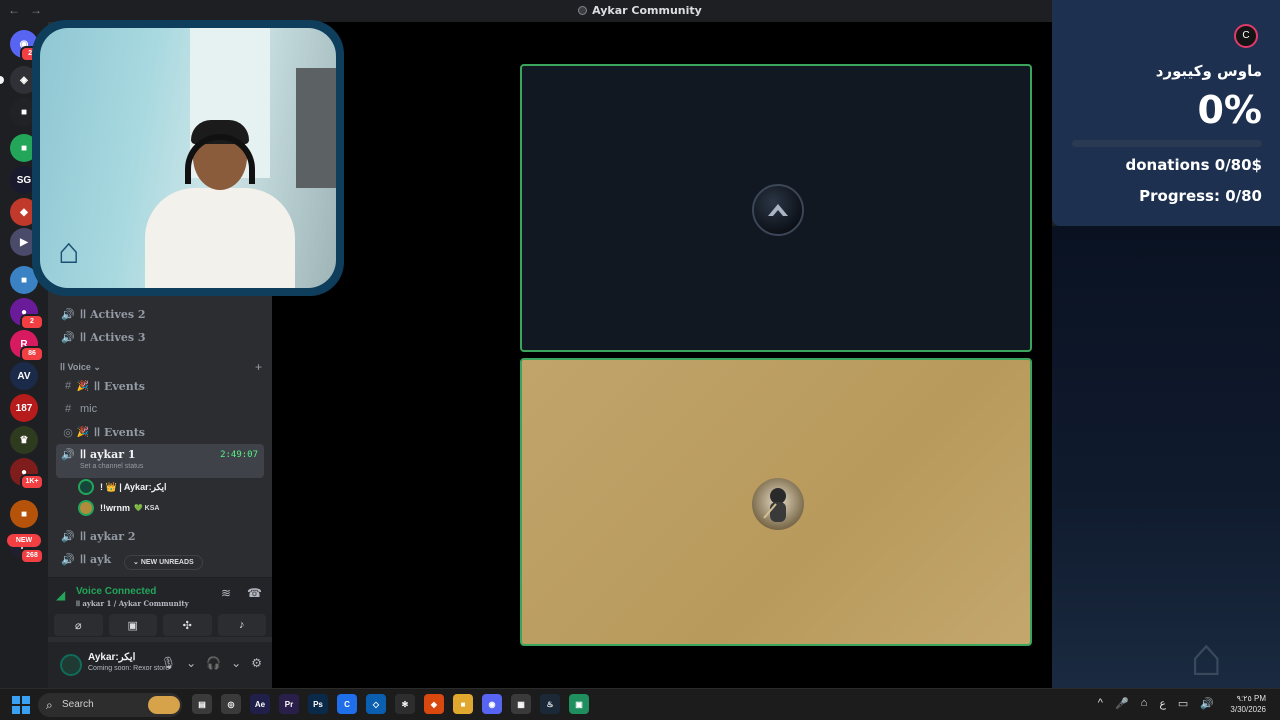 Image resolution: width=1280 pixels, height=720 pixels. I want to click on webcam-feed: ⌂, so click(188, 158).